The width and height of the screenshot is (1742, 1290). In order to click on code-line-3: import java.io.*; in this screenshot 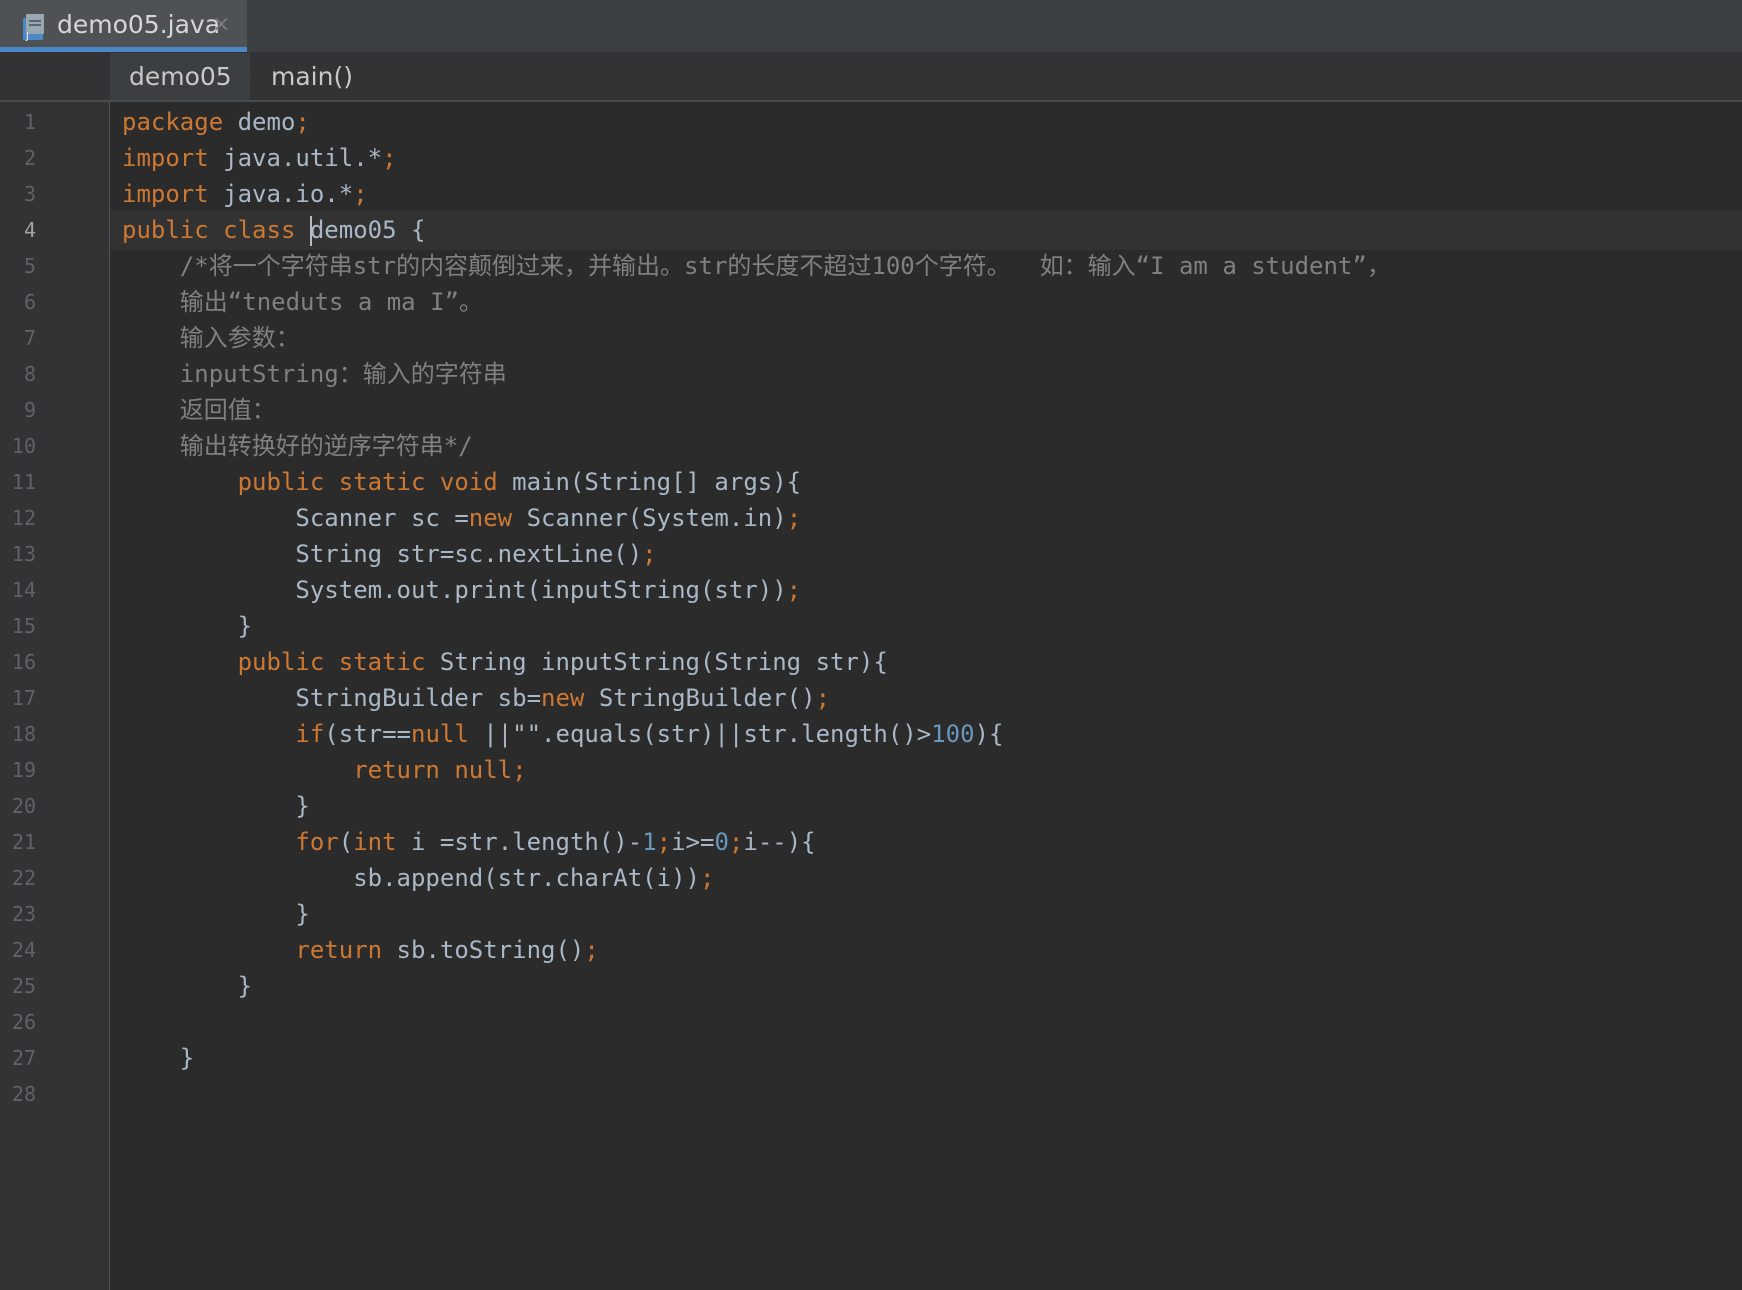, I will do `click(245, 194)`.